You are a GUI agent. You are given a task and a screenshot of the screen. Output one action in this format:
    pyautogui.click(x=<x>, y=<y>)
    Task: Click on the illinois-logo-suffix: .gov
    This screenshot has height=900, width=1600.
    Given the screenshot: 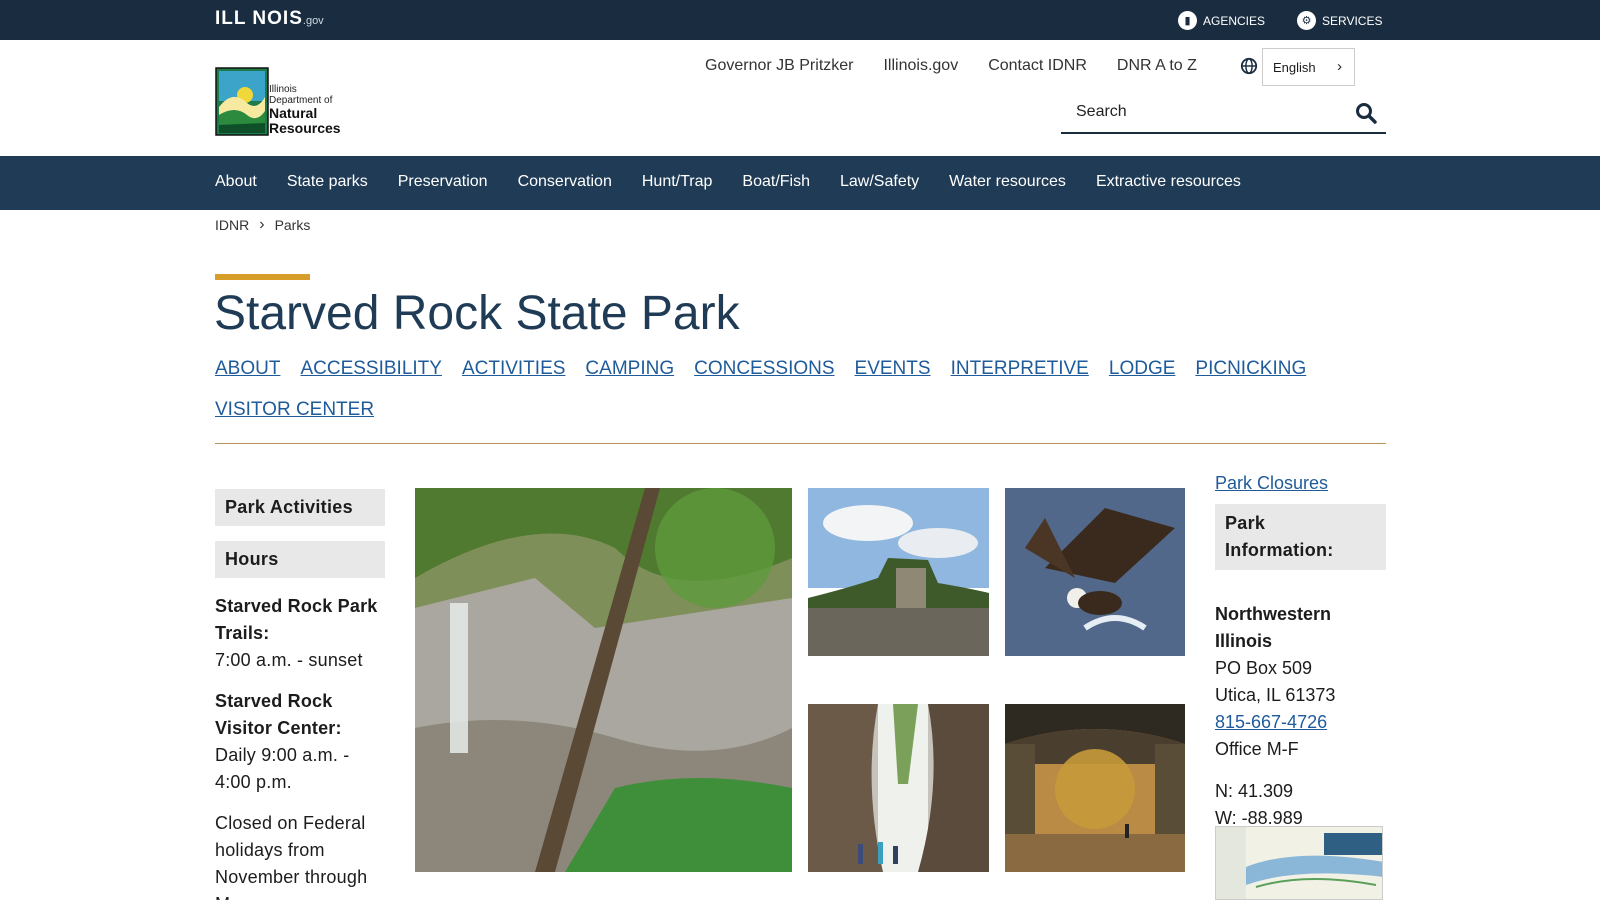 What is the action you would take?
    pyautogui.click(x=313, y=21)
    